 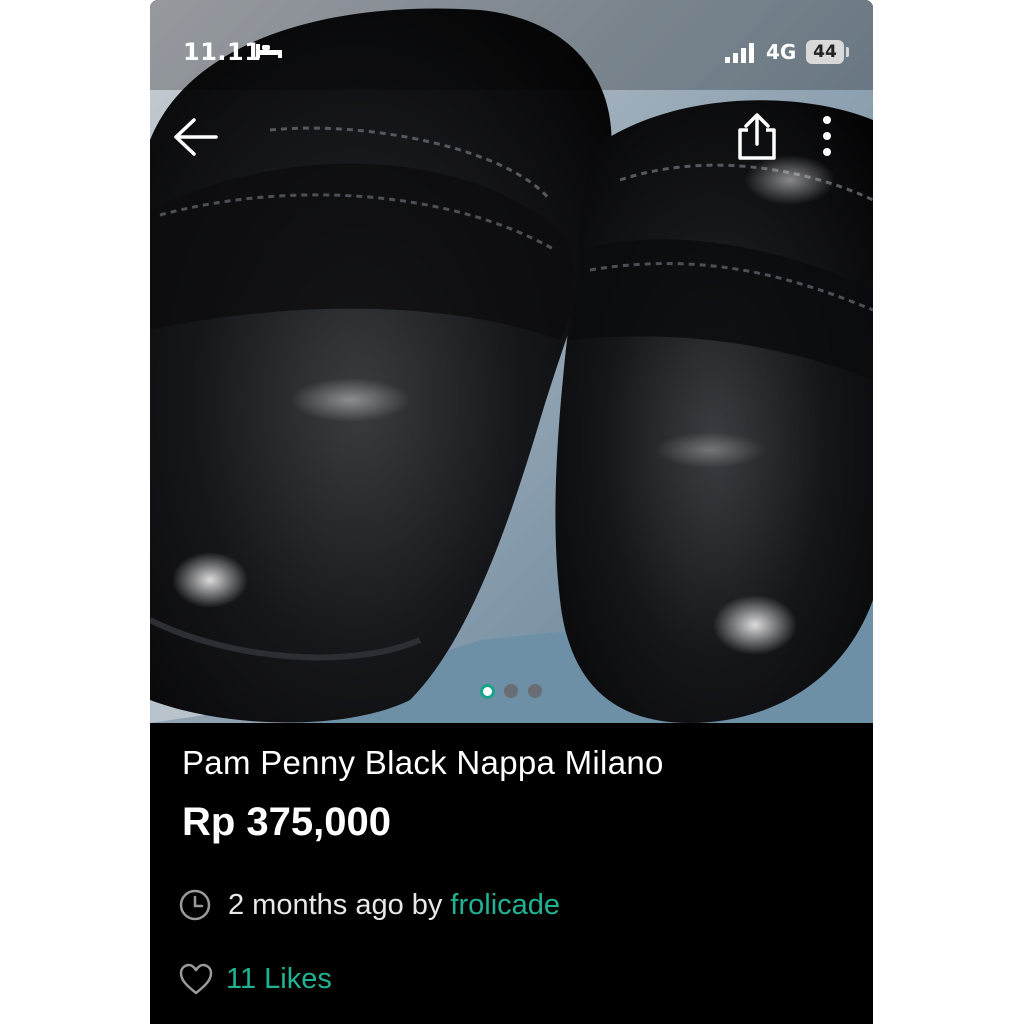 I want to click on signal-icon, so click(x=739, y=53).